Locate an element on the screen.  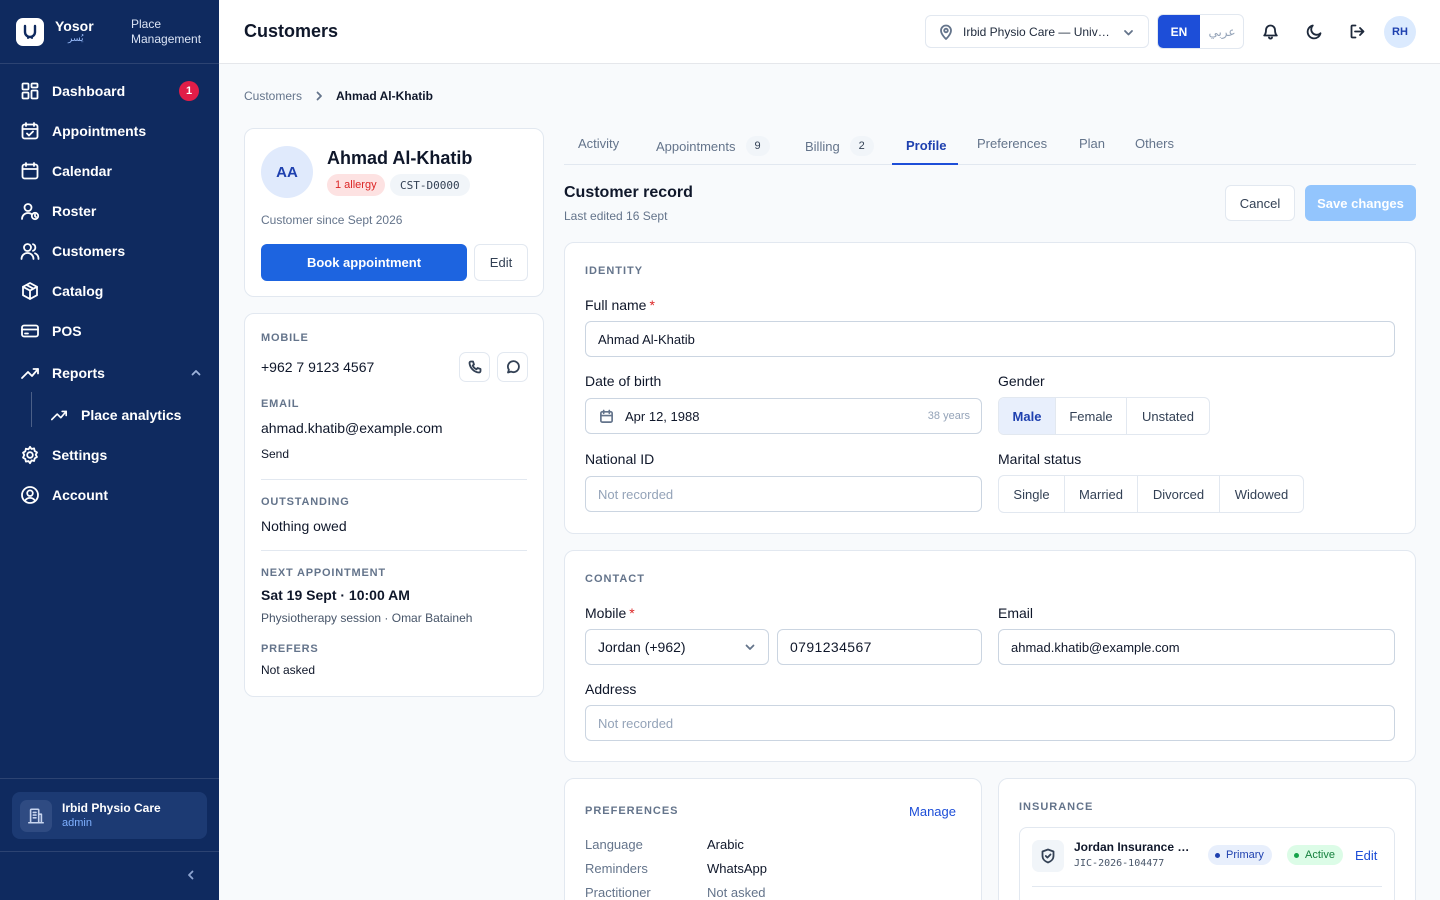
phone-field: 0791234567 is located at coordinates (879, 647).